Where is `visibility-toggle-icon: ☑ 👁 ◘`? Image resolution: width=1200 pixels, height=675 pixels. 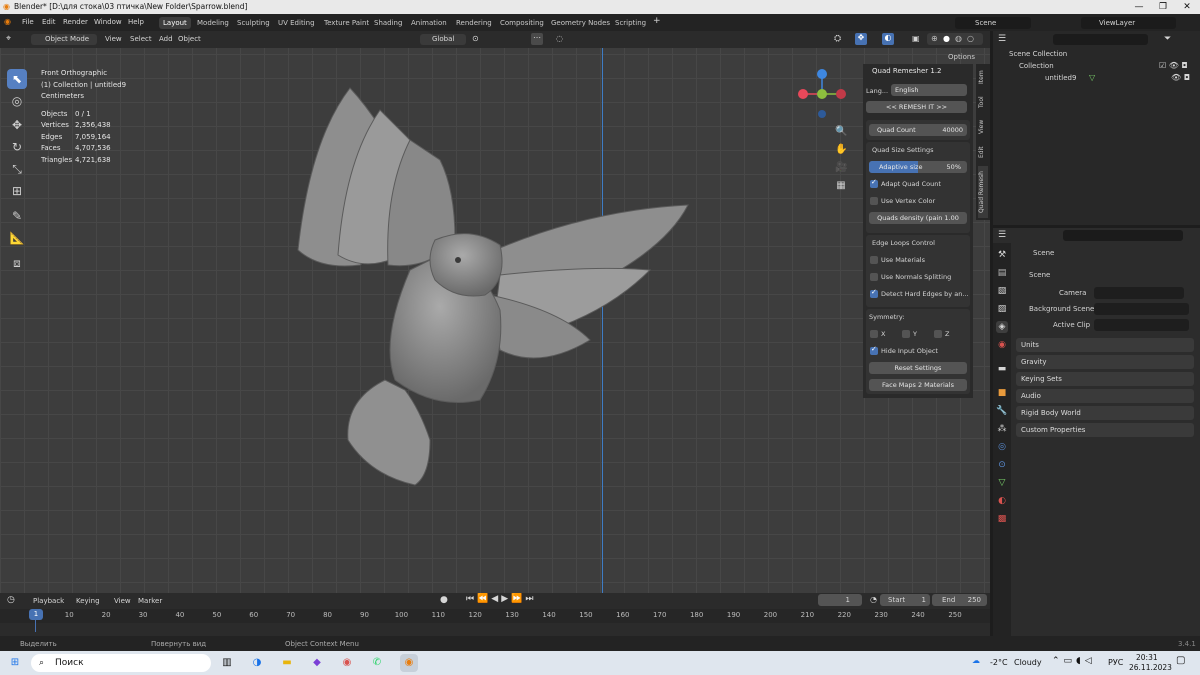
visibility-toggle-icon: ☑ 👁 ◘ is located at coordinates (1173, 65).